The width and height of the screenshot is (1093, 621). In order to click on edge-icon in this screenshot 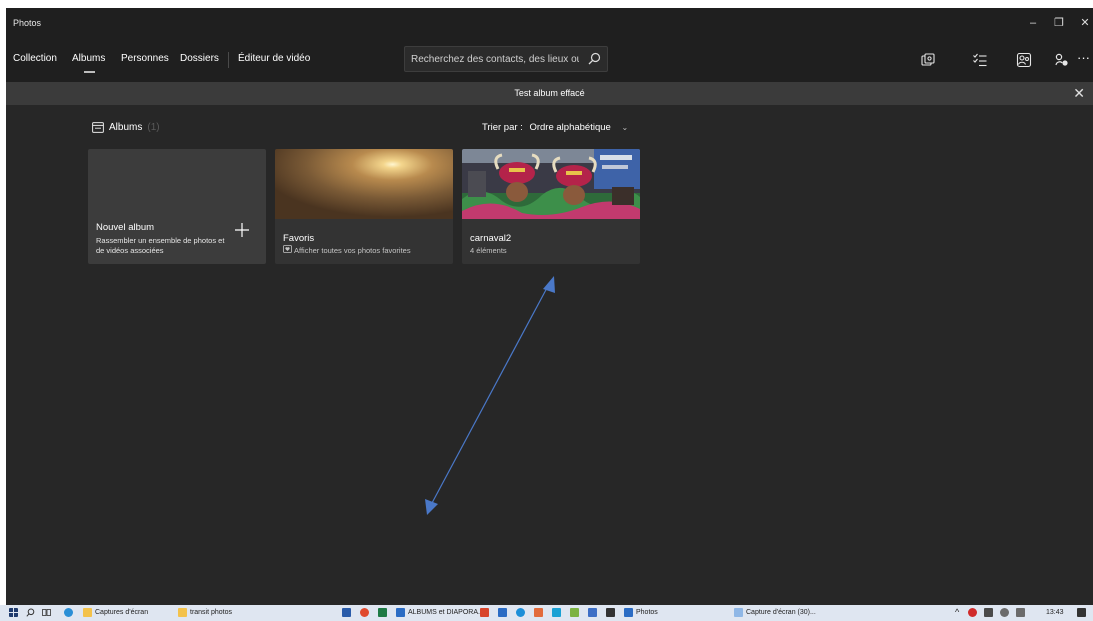, I will do `click(68, 612)`.